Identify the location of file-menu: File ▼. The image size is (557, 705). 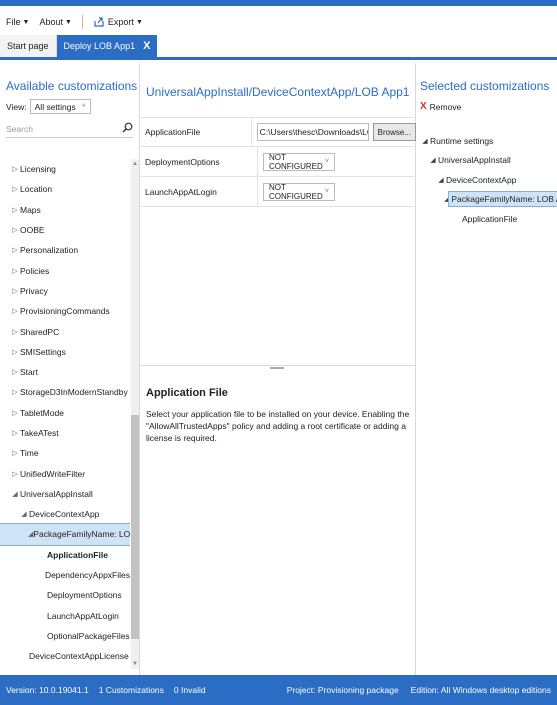
(17, 22).